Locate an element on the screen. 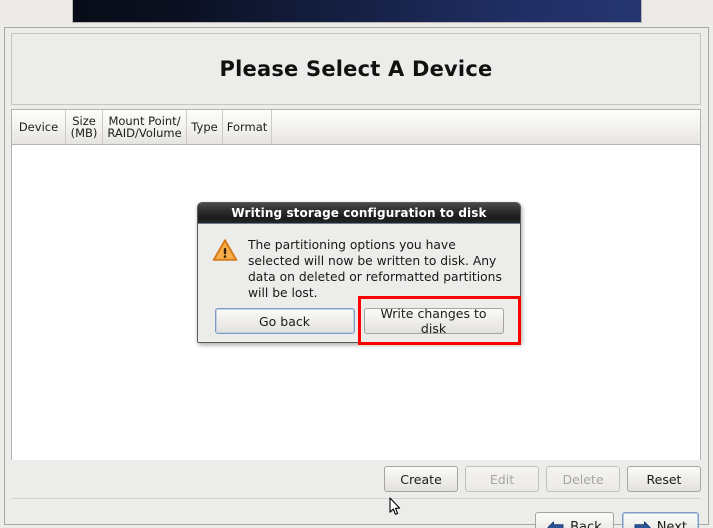 This screenshot has height=528, width=713. arrow-left-icon is located at coordinates (555, 524).